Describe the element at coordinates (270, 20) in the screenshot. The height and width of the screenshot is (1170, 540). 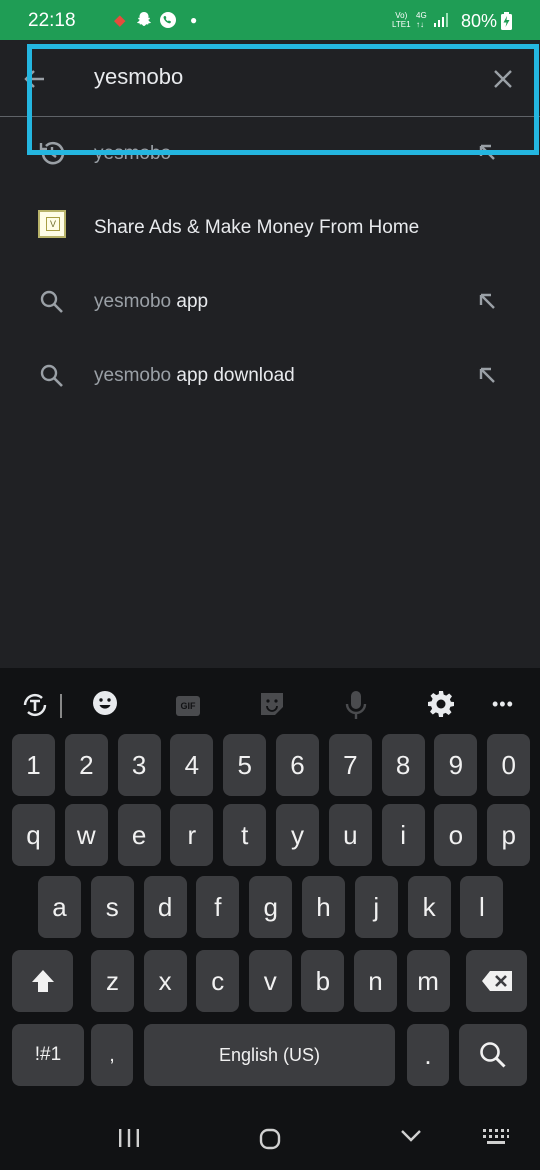
I see `status-bar: 22:18 ◆ ● Vo) LTE1 4G ↑↓ 80%` at that location.